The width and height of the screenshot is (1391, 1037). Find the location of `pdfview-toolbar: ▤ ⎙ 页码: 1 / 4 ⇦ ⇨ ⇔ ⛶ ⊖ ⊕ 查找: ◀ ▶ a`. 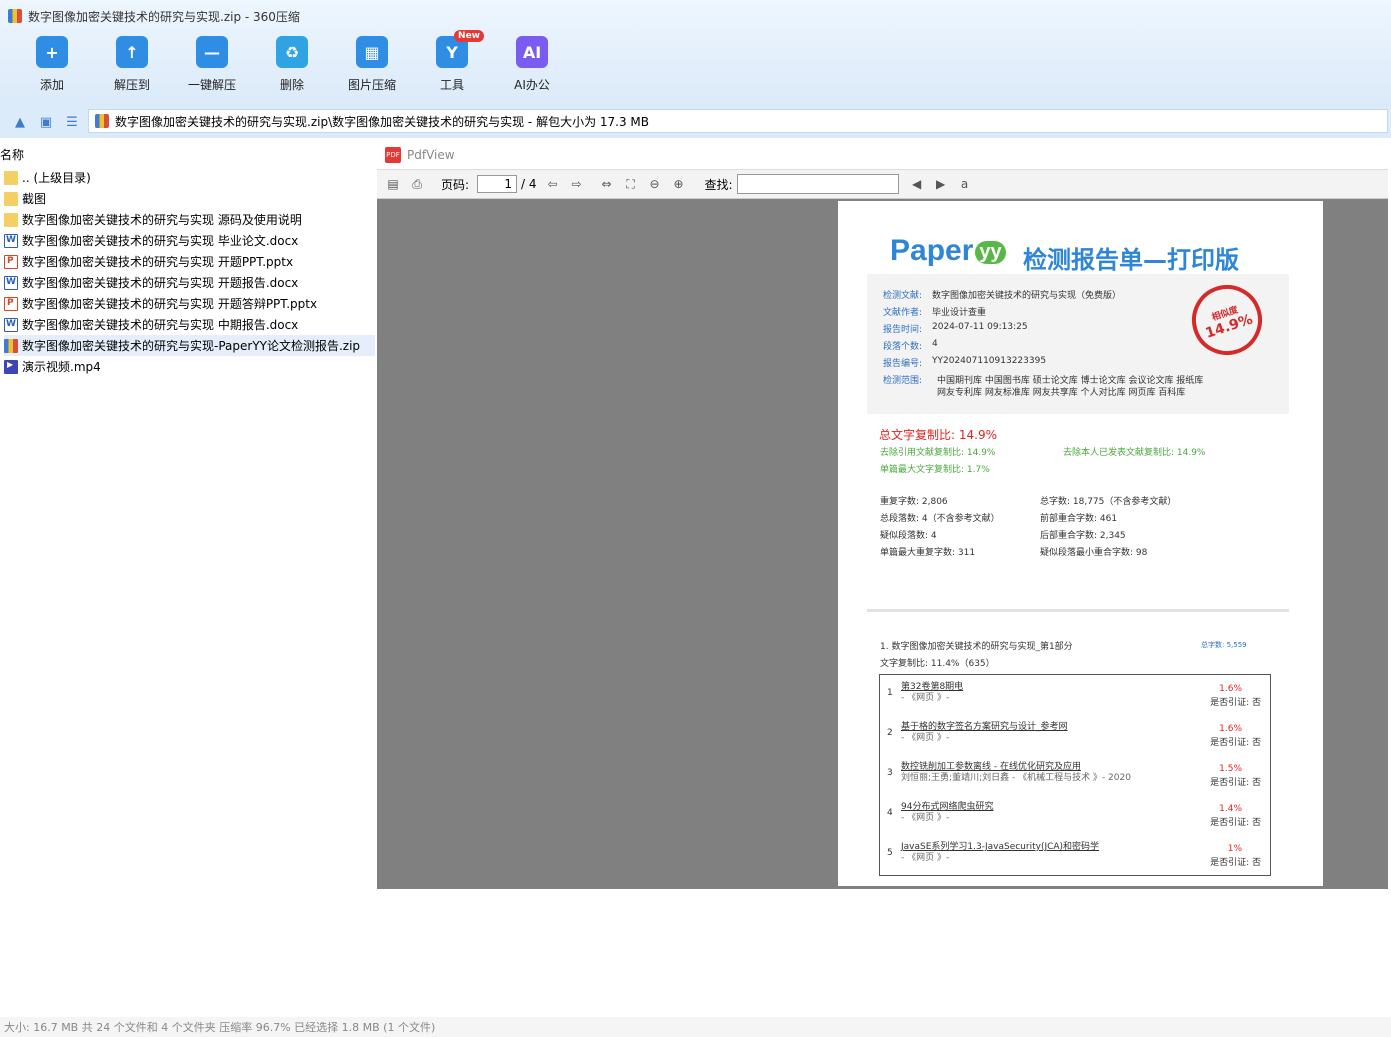

pdfview-toolbar: ▤ ⎙ 页码: 1 / 4 ⇦ ⇨ ⇔ ⛶ ⊖ ⊕ 查找: ◀ ▶ a is located at coordinates (882, 184).